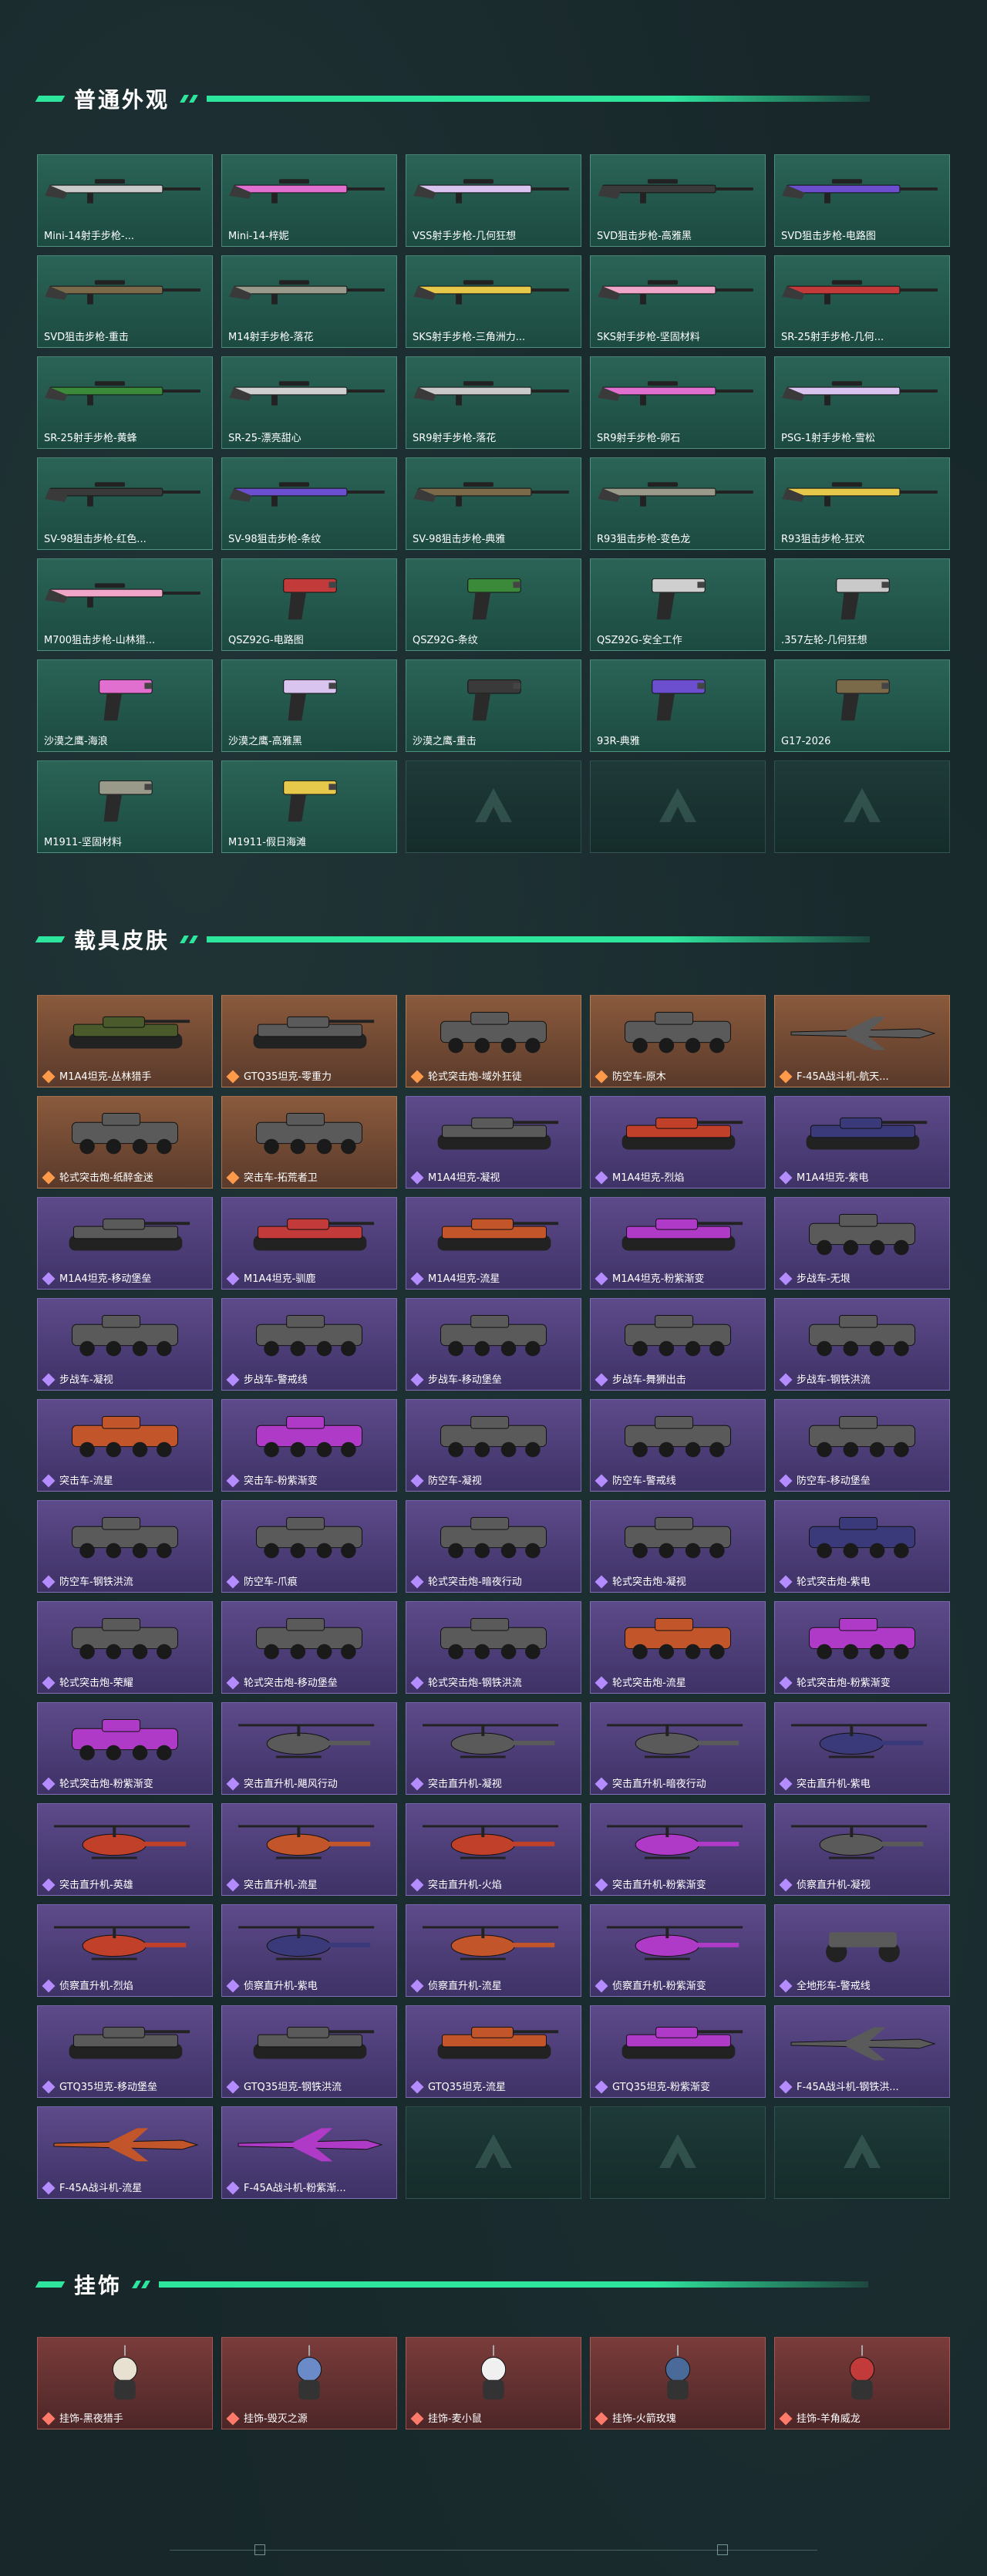  Describe the element at coordinates (309, 2051) in the screenshot. I see `vehicle-skin-card: GTQ35坦克-钢铁洪流` at that location.